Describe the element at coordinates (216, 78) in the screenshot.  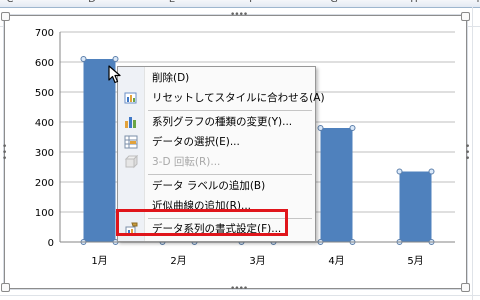
I see `menu-item-delete: 削除(D)` at that location.